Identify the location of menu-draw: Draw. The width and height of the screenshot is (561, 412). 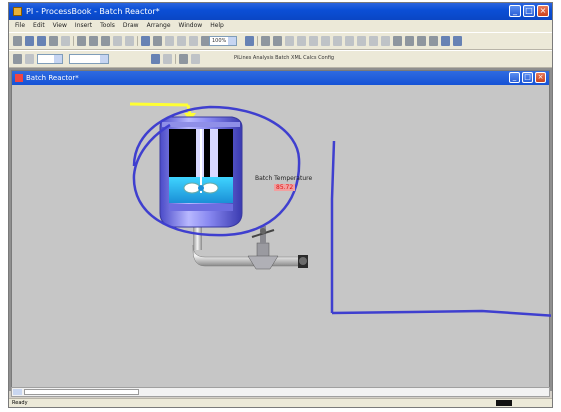
(131, 26).